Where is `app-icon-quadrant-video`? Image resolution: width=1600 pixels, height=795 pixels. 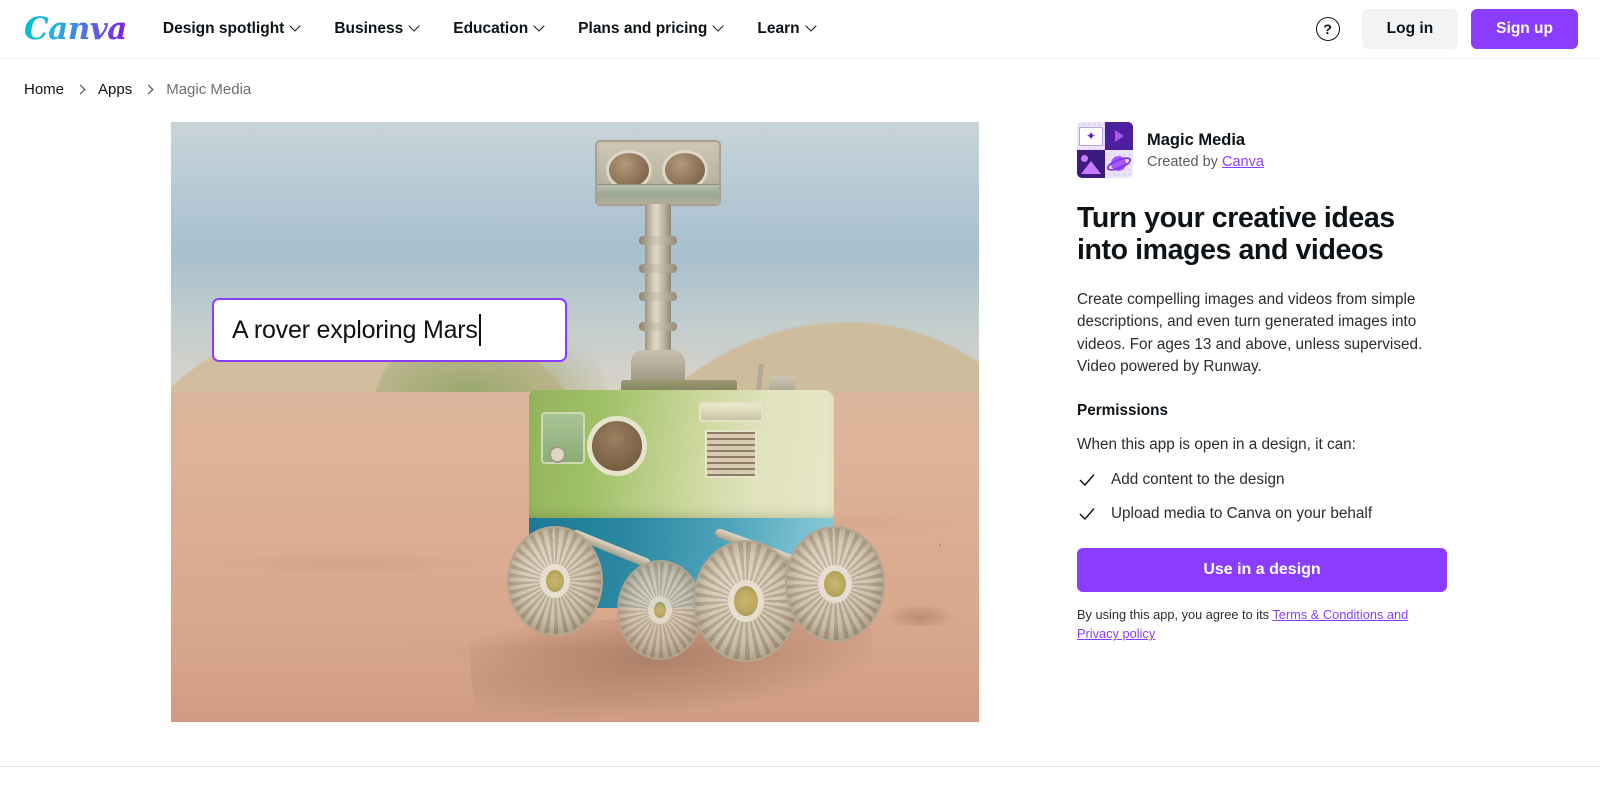 app-icon-quadrant-video is located at coordinates (1119, 136).